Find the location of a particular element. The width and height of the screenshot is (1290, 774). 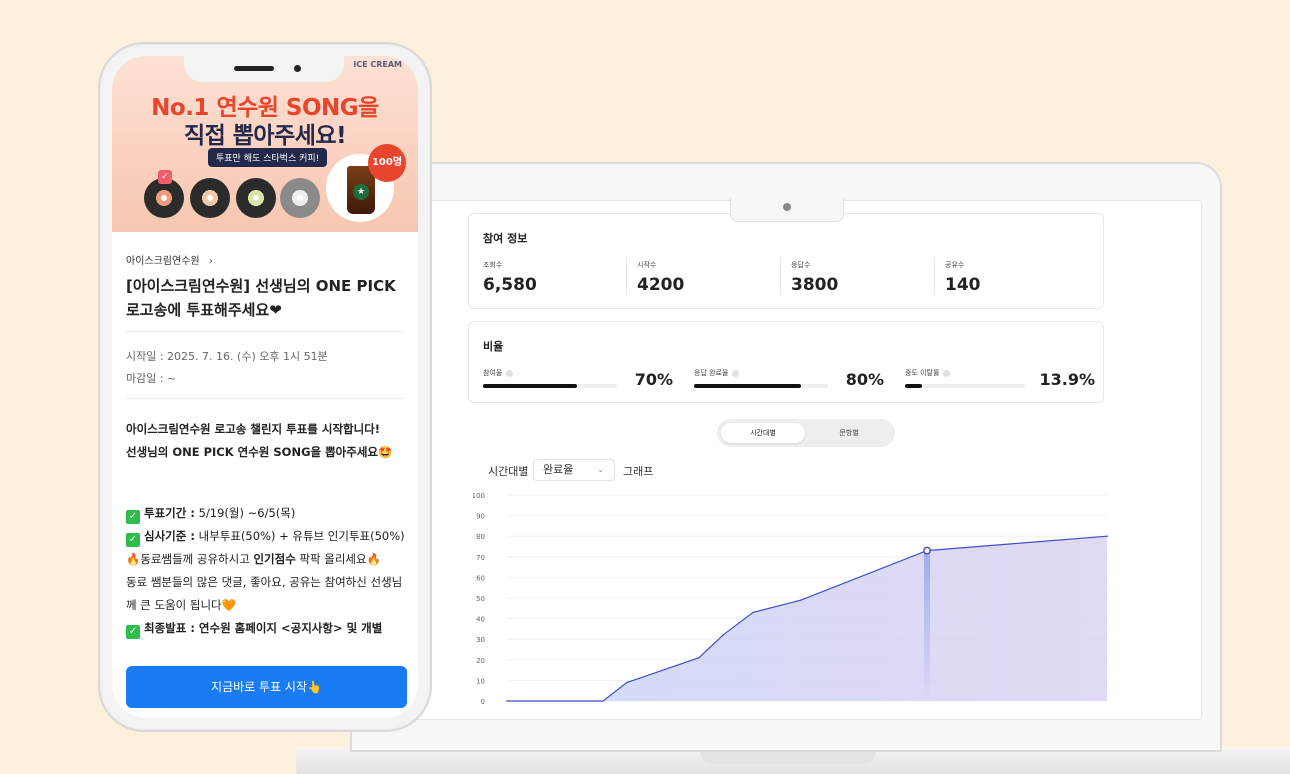

chevron-right-icon: › is located at coordinates (210, 261).